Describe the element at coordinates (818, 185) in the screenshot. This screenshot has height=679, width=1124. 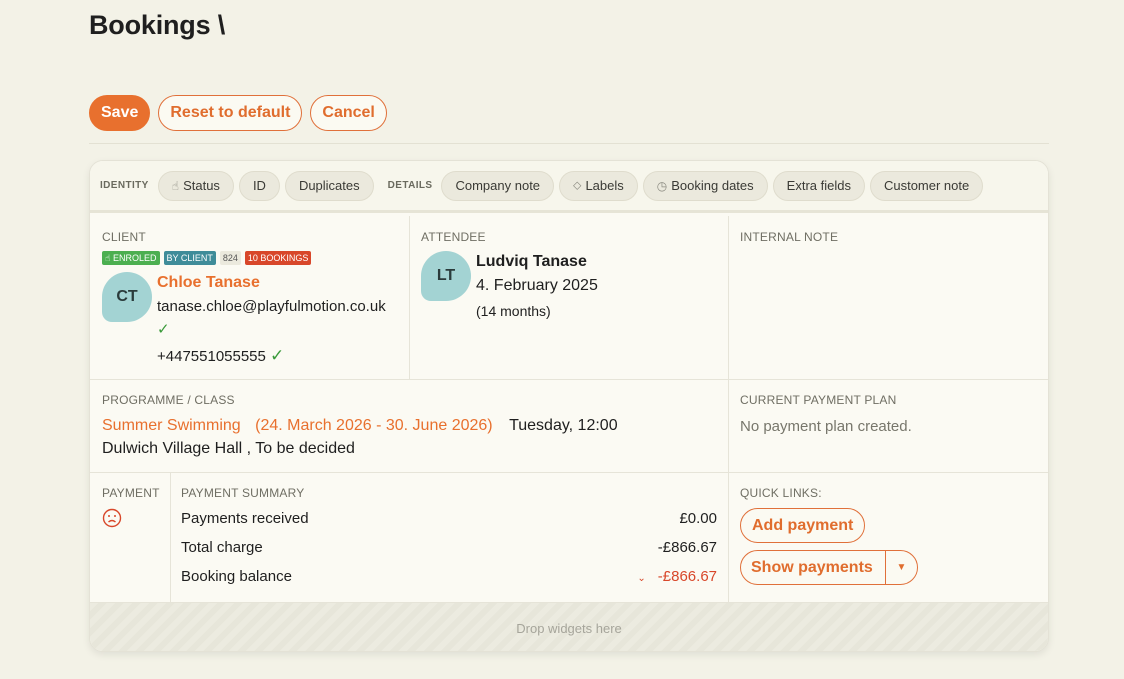
I see `chip-extra-fields: Extra fields` at that location.